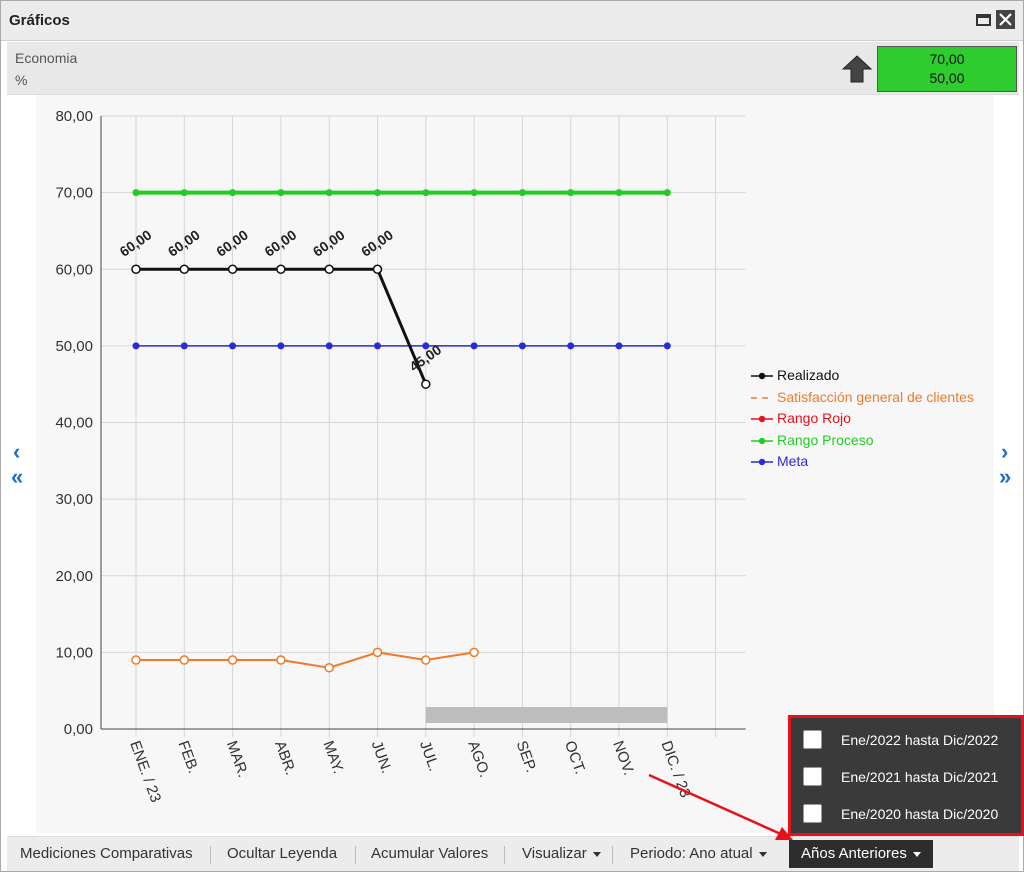 Image resolution: width=1024 pixels, height=872 pixels. What do you see at coordinates (920, 777) in the screenshot?
I see `year-option-label: Ene/2021 hasta Dic/2021` at bounding box center [920, 777].